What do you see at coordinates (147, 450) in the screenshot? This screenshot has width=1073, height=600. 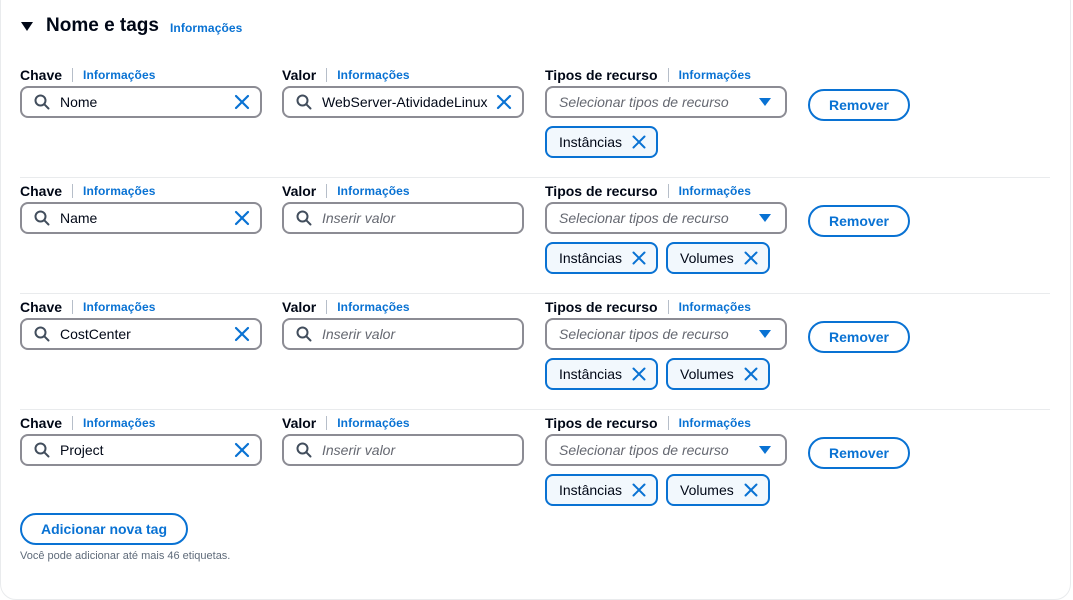 I see `key-input-value: Project` at bounding box center [147, 450].